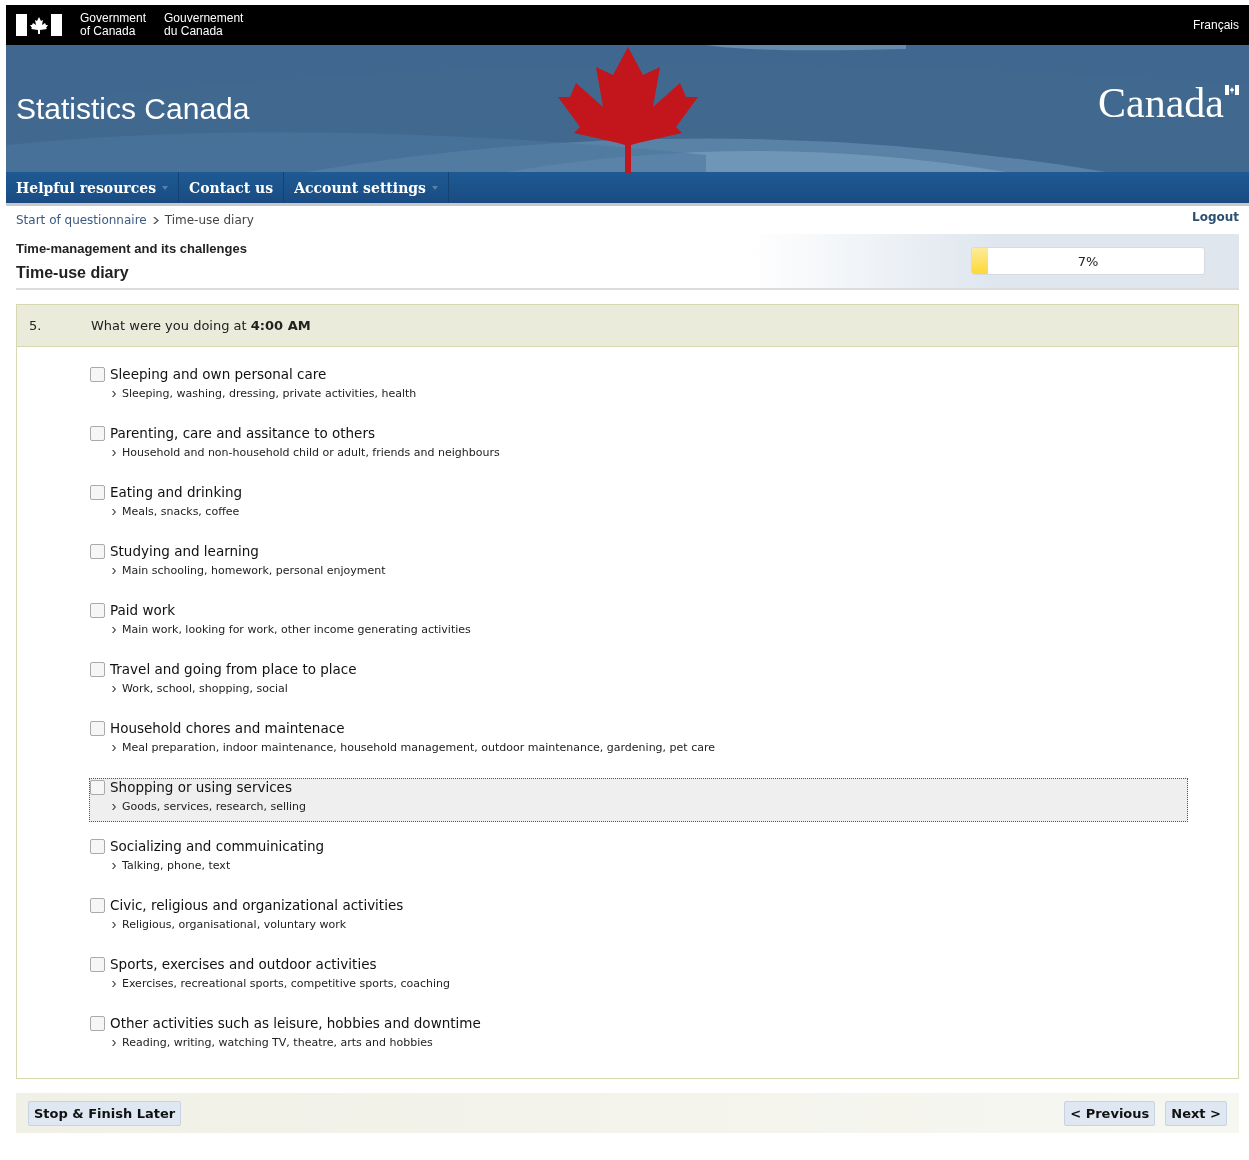  Describe the element at coordinates (1110, 1113) in the screenshot. I see `nav-button: < Previous` at that location.